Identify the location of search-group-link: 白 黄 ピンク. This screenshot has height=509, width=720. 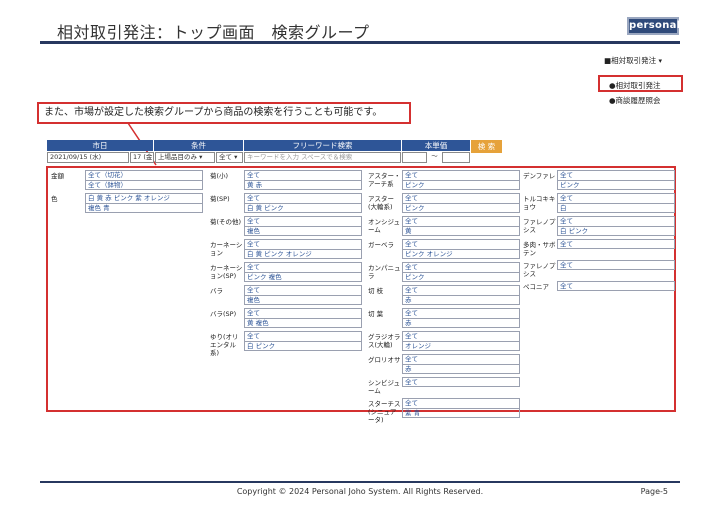
(303, 208).